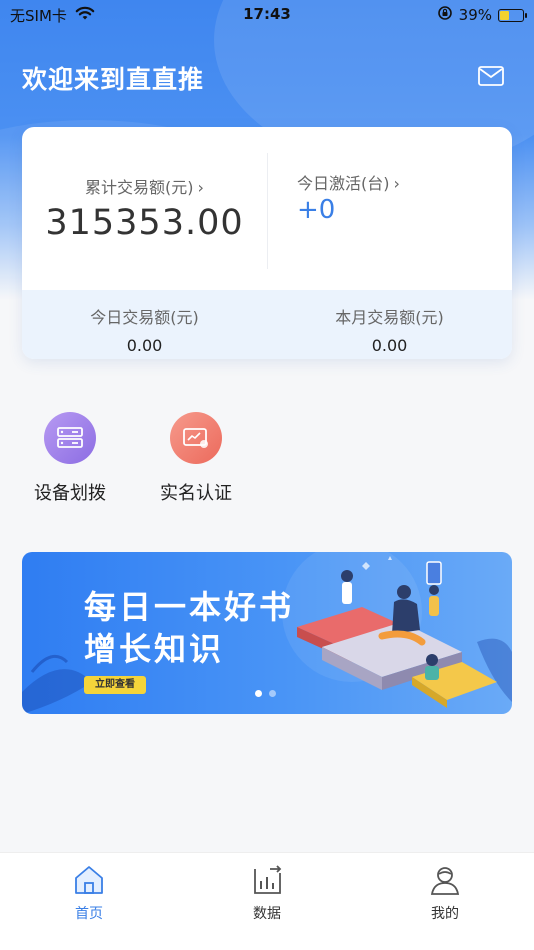  I want to click on tab-home: 首页, so click(89, 893).